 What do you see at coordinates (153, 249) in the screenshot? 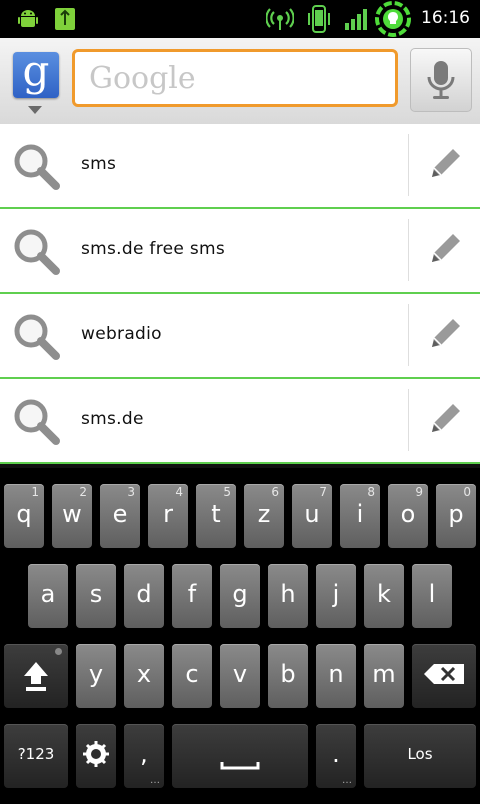
I see `suggestion-text: sms.de free sms` at bounding box center [153, 249].